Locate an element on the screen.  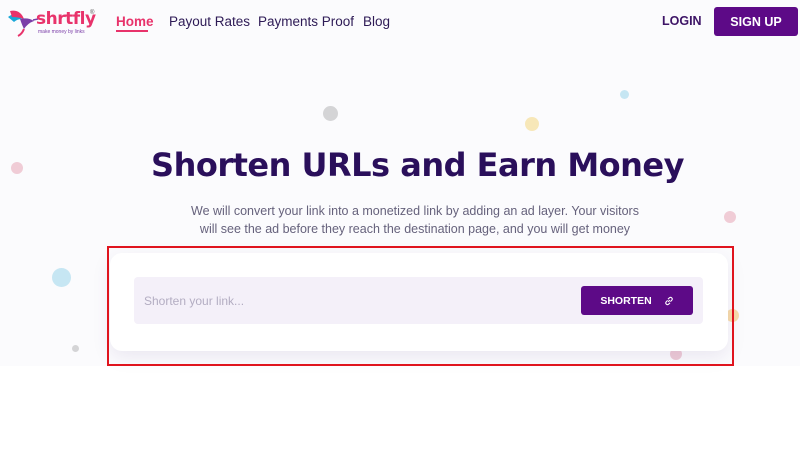
brand-logo: shrtfly ® make money by links is located at coordinates (52, 23).